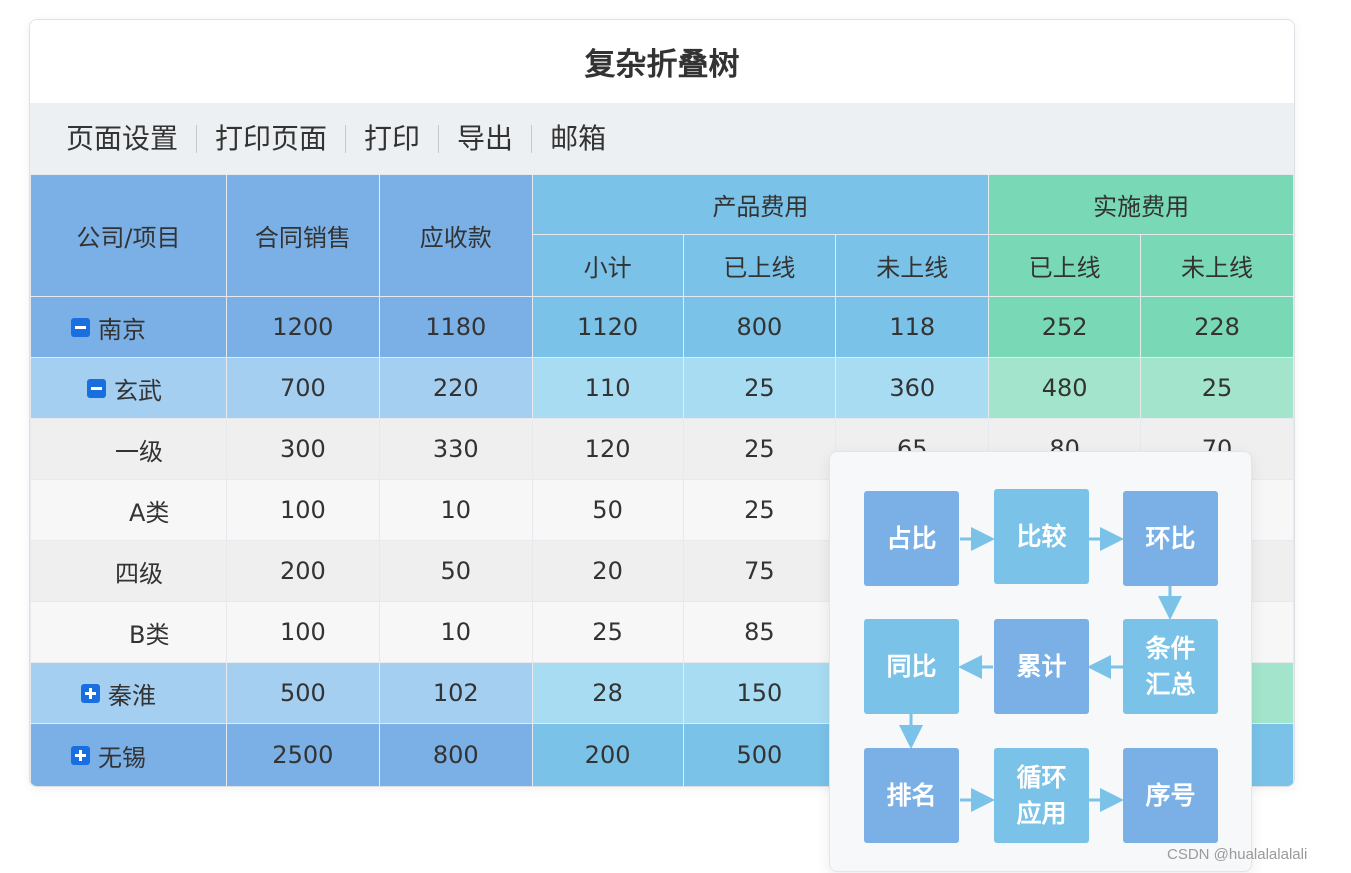  I want to click on header-subtotal: 小计, so click(607, 265).